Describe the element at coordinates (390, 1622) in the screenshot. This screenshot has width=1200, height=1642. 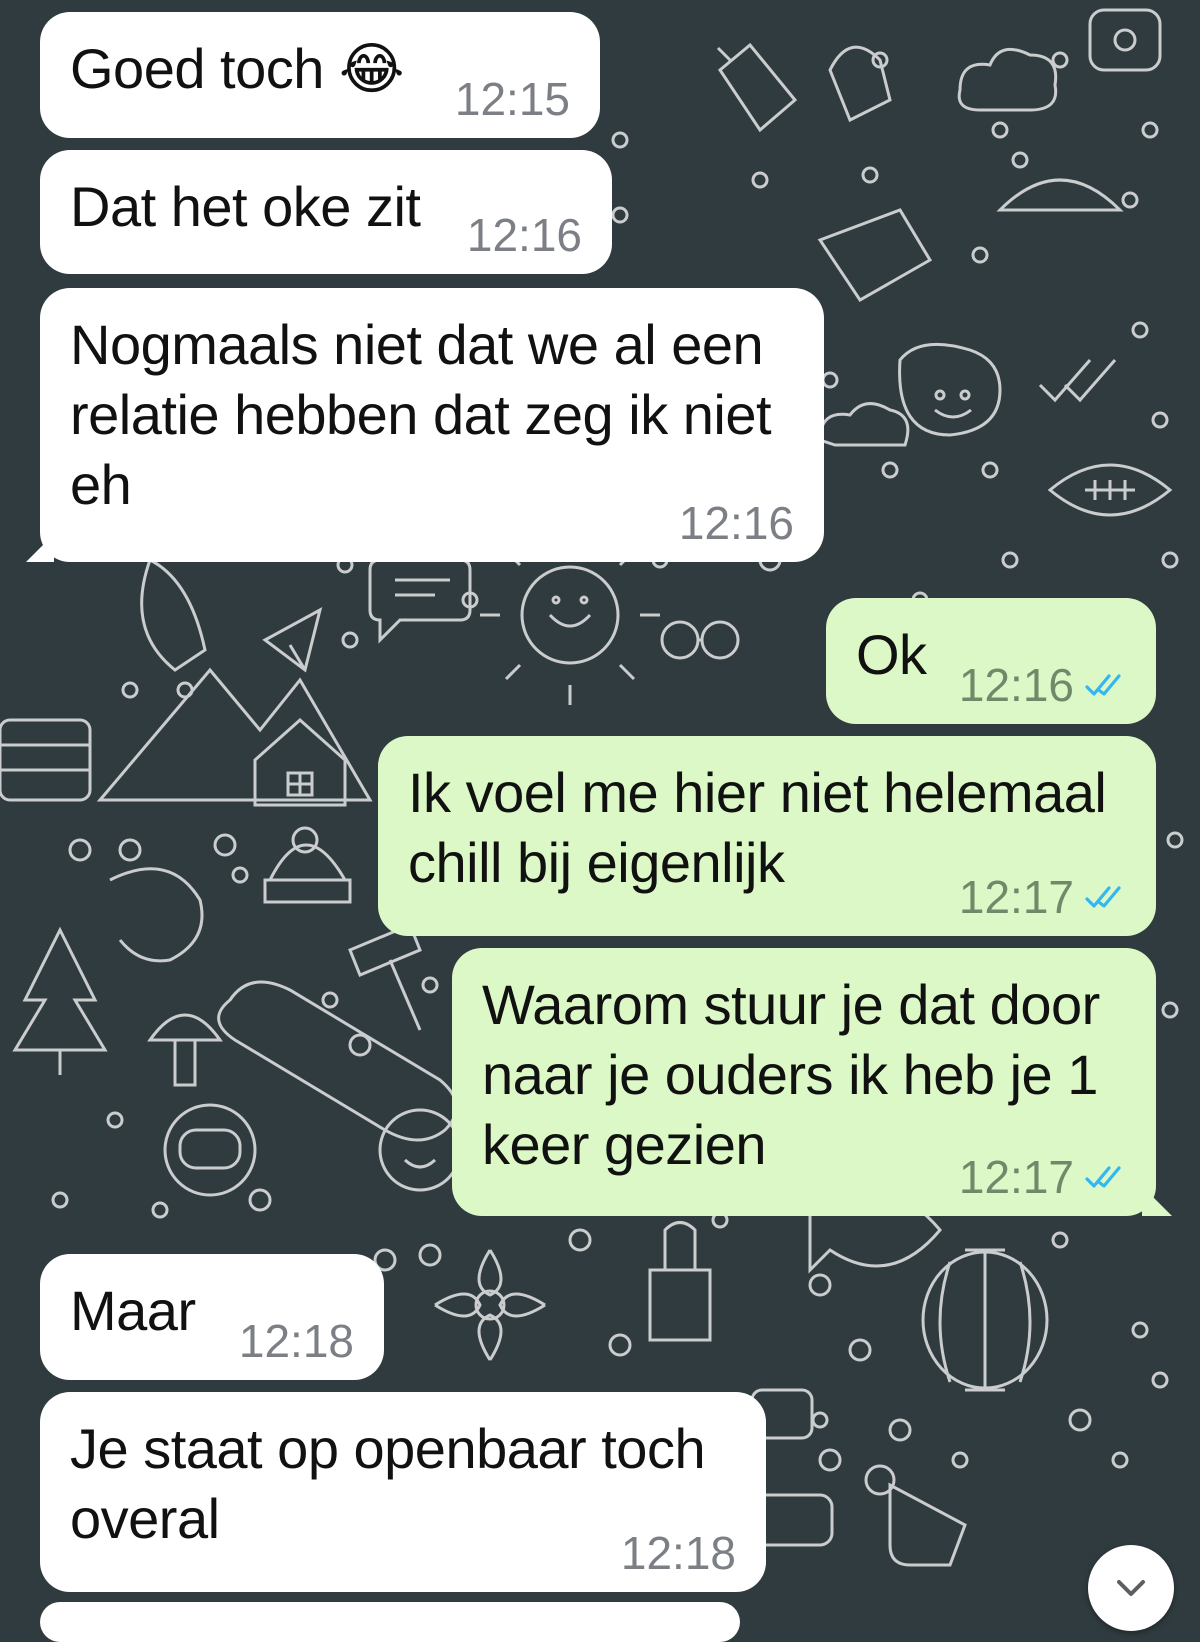
I see `message-incoming-partial` at that location.